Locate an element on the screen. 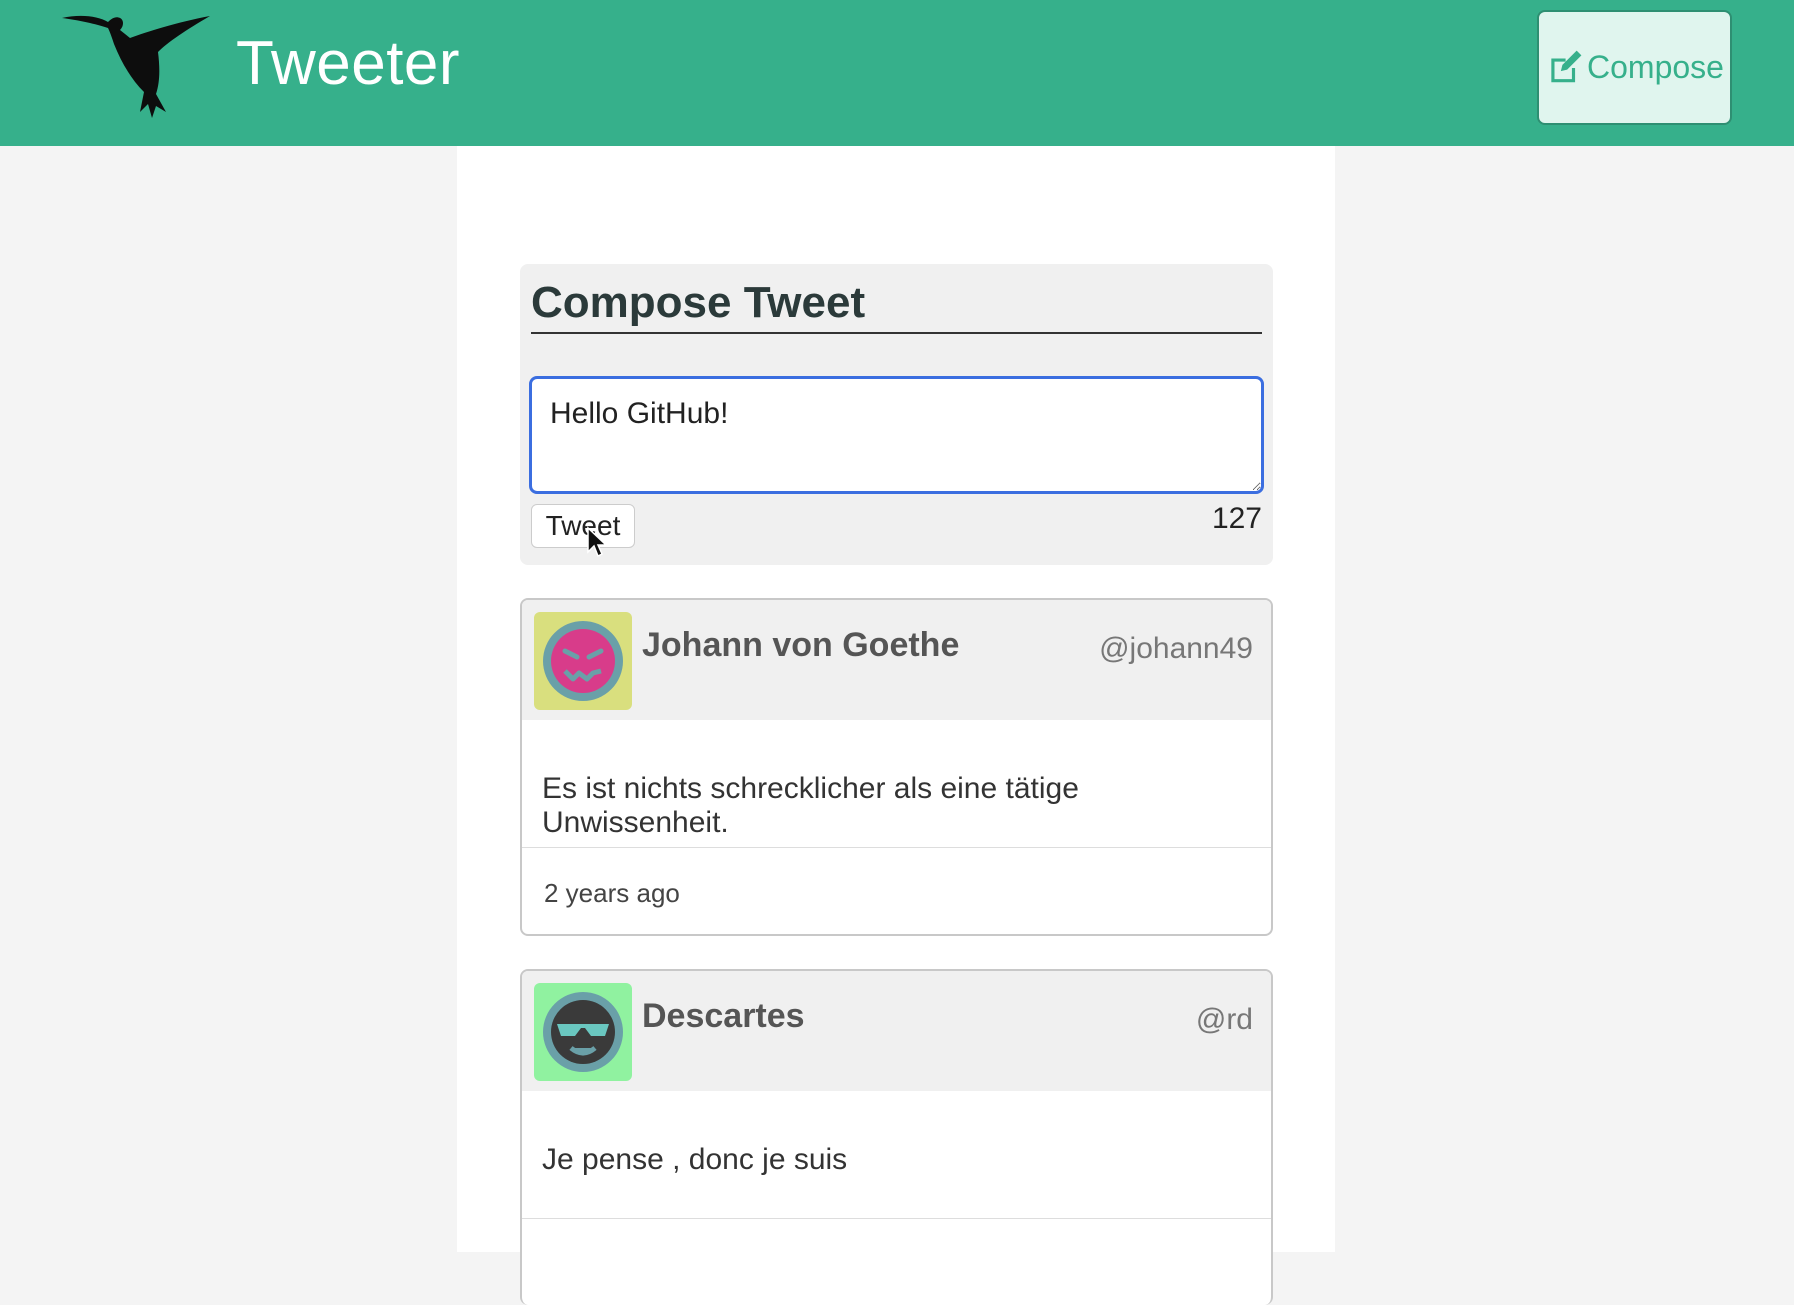 The image size is (1794, 1305). compose-panel: Compose Tweet Tweet 127 is located at coordinates (896, 414).